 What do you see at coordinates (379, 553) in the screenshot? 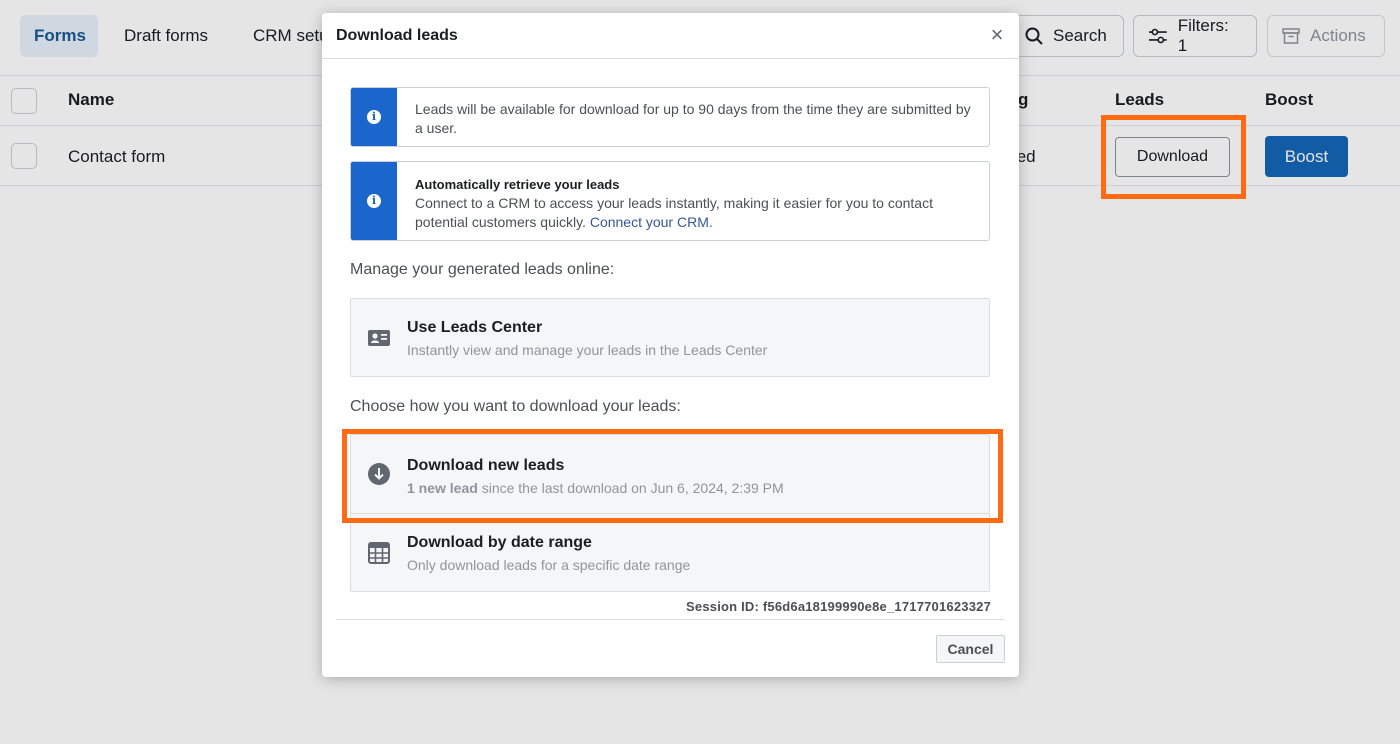
I see `calendar-table-icon` at bounding box center [379, 553].